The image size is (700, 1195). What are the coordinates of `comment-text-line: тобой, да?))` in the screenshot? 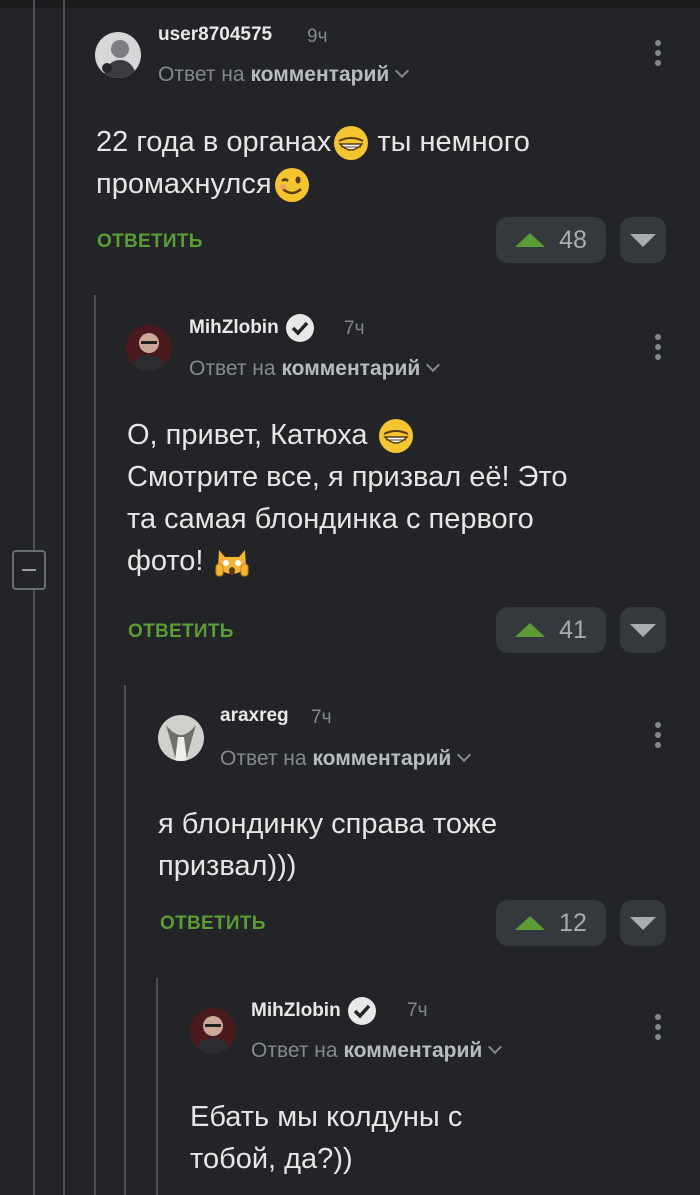 It's located at (271, 1159).